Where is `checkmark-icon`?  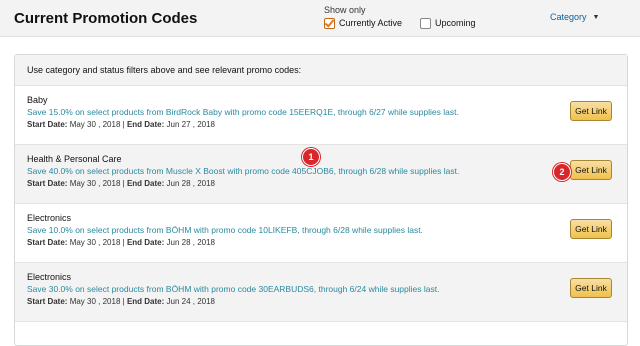
checkmark-icon is located at coordinates (329, 23).